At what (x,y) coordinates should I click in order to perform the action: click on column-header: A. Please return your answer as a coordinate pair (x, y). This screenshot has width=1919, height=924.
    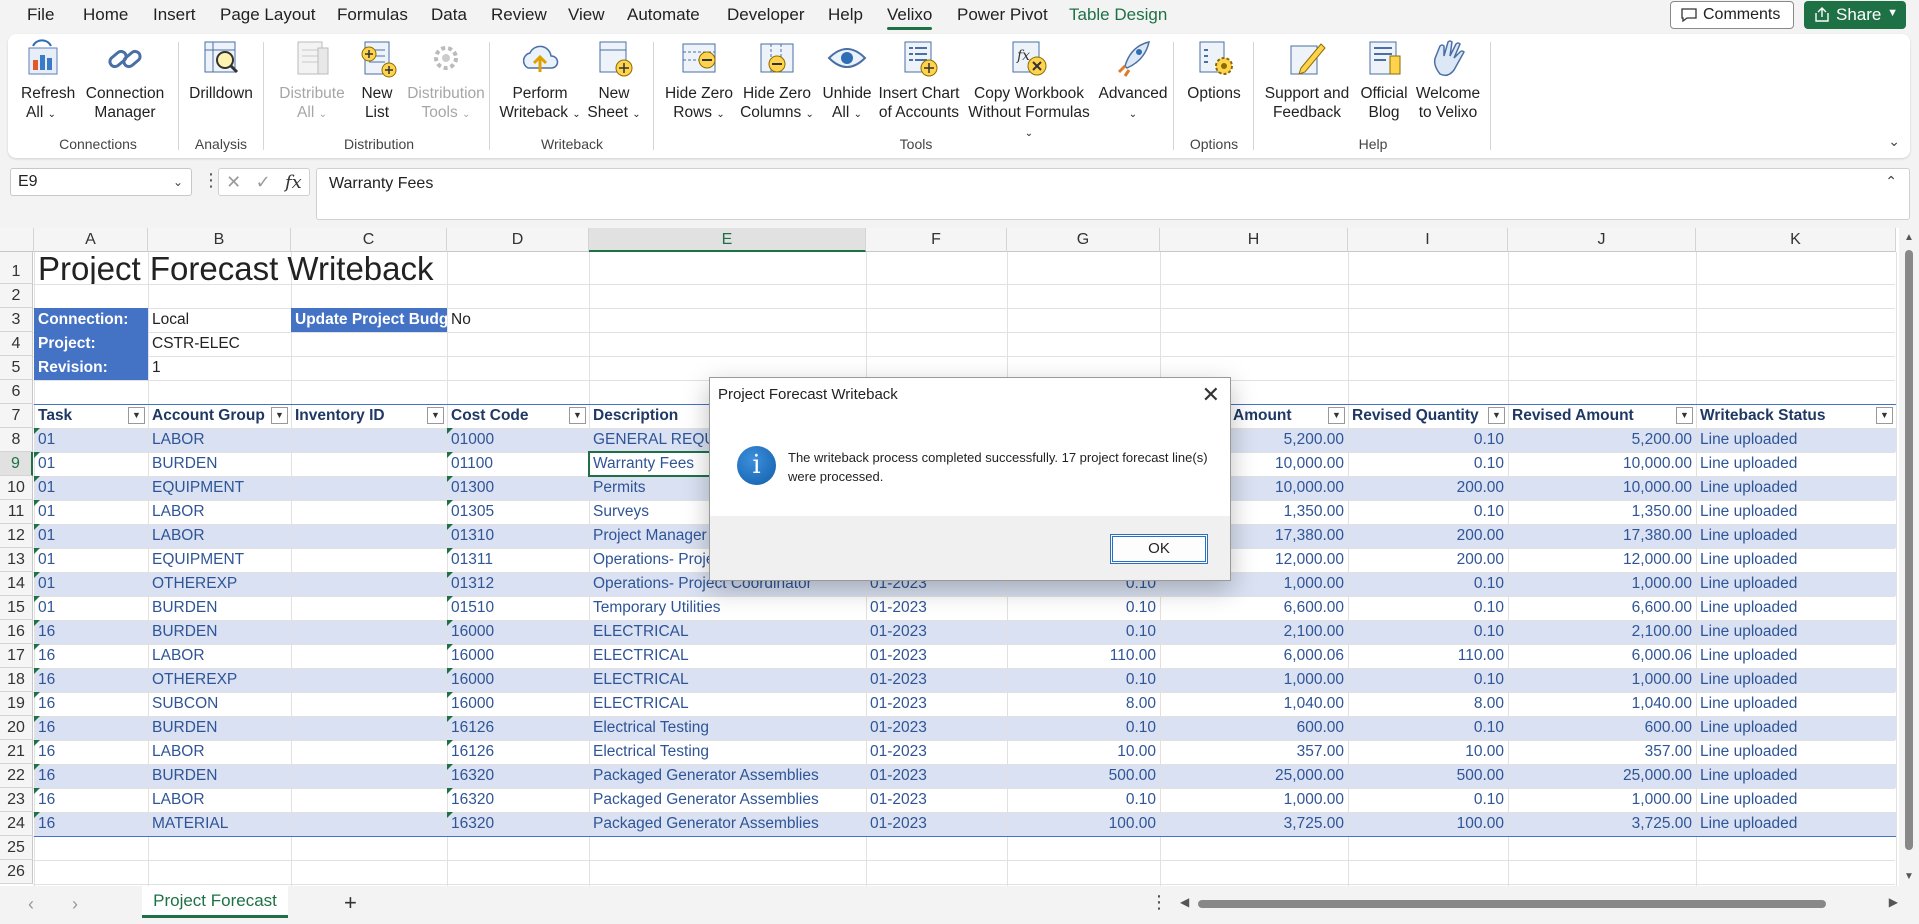
    Looking at the image, I should click on (91, 240).